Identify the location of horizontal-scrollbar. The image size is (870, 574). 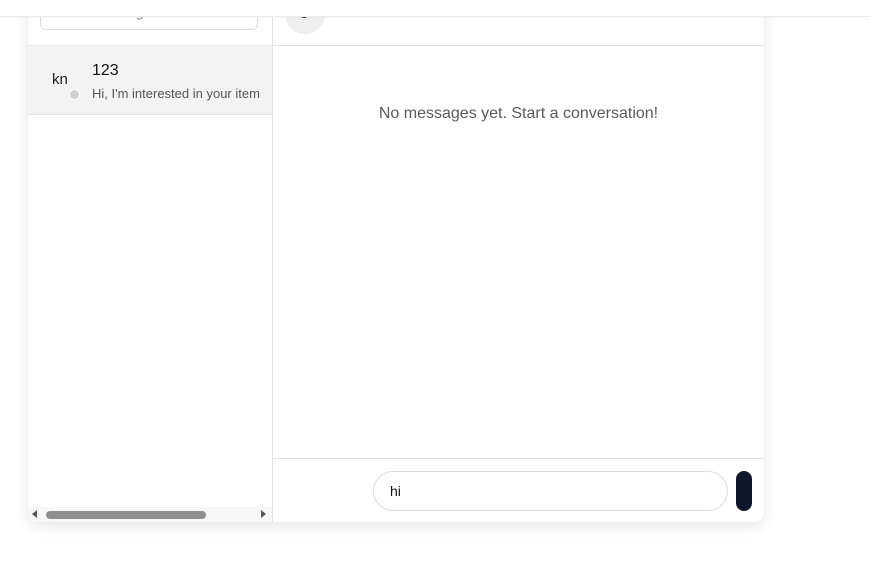
(150, 514).